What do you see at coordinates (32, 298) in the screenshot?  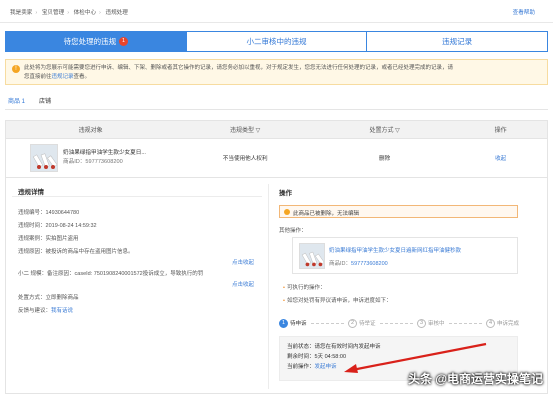 I see `field-label: 处置方式：` at bounding box center [32, 298].